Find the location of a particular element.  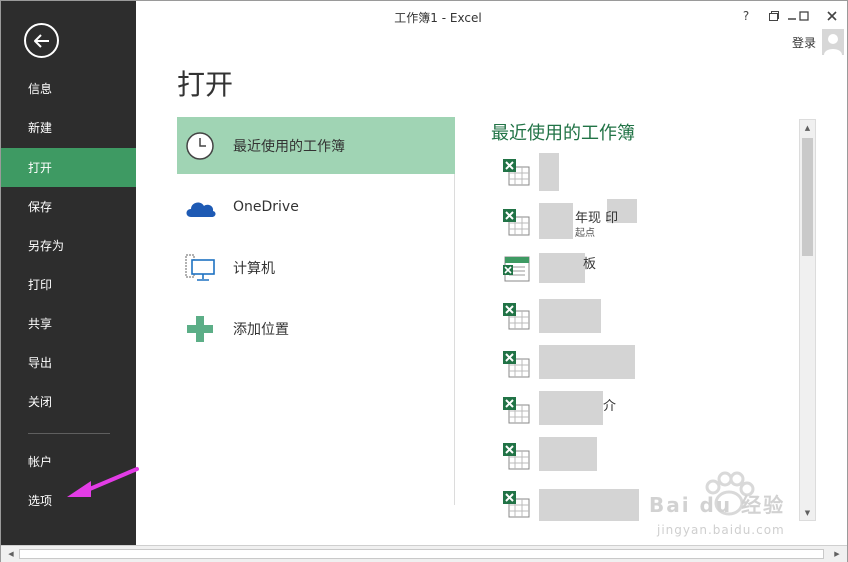

maximize-icon is located at coordinates (804, 16).